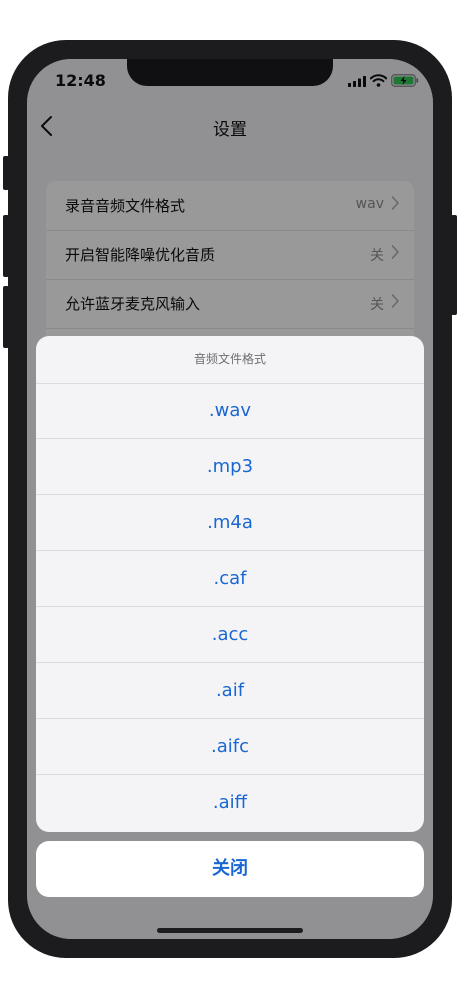 This screenshot has height=997, width=460. What do you see at coordinates (230, 691) in the screenshot?
I see `format-option-aif: .aif` at bounding box center [230, 691].